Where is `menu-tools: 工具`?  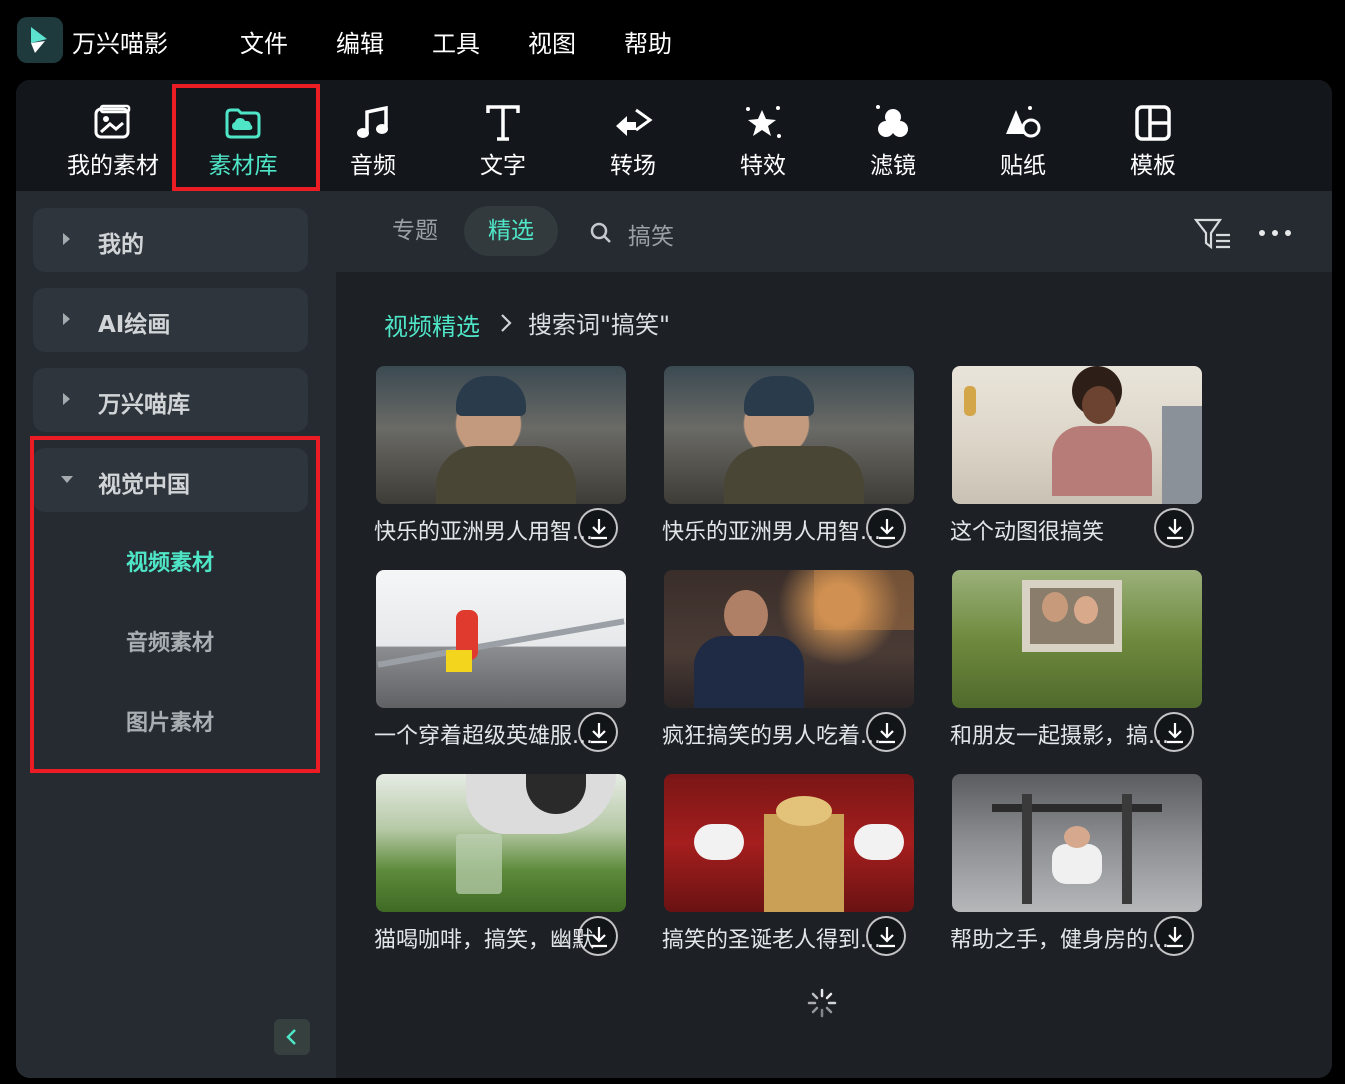 menu-tools: 工具 is located at coordinates (456, 41).